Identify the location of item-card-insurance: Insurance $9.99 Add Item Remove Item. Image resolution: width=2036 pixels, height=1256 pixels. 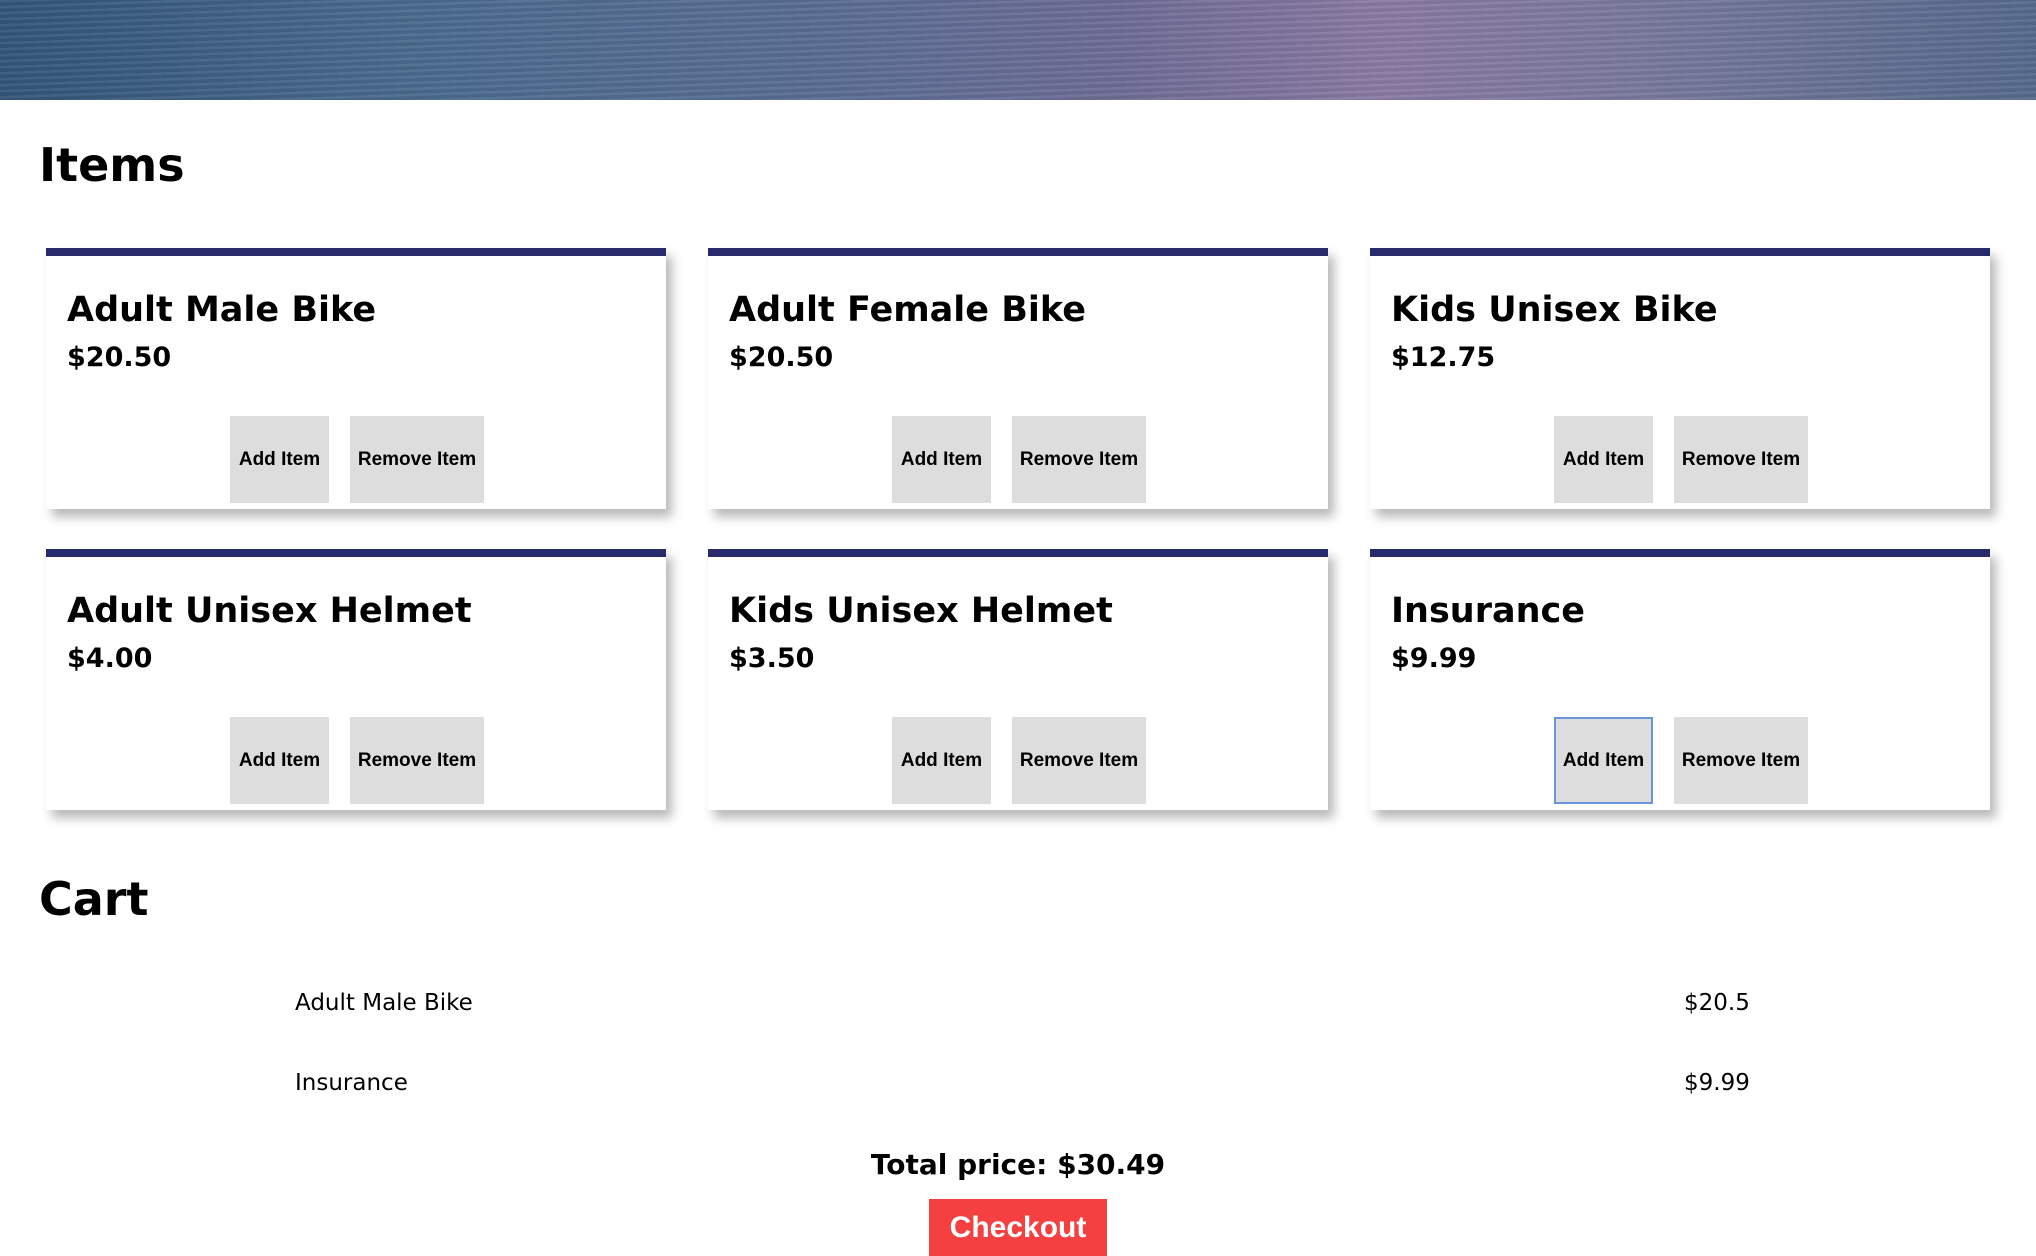
(1680, 679).